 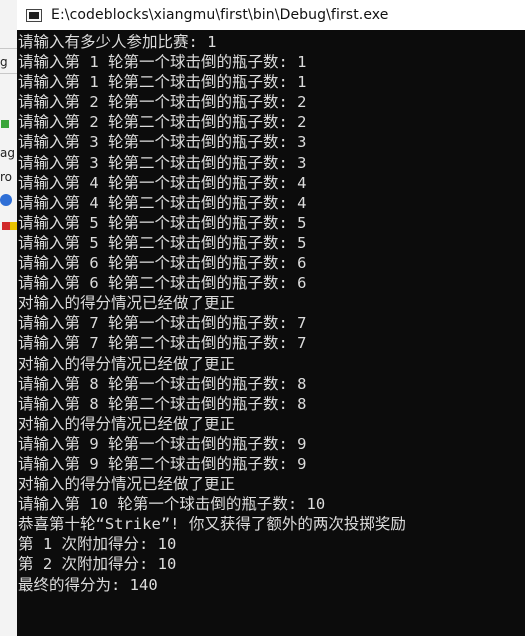 What do you see at coordinates (162, 263) in the screenshot?
I see `console-line: 请输入第 6 轮第一个球击倒的瓶子数: 6` at bounding box center [162, 263].